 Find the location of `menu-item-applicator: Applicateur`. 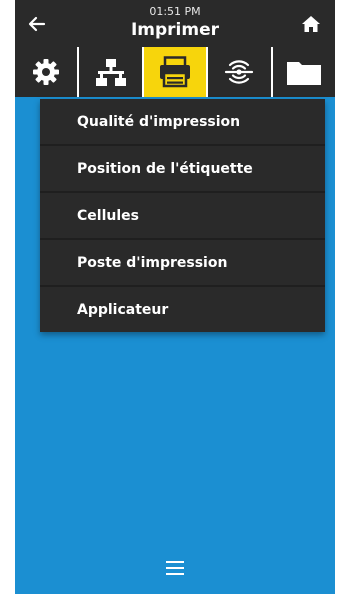

menu-item-applicator: Applicateur is located at coordinates (182, 309).